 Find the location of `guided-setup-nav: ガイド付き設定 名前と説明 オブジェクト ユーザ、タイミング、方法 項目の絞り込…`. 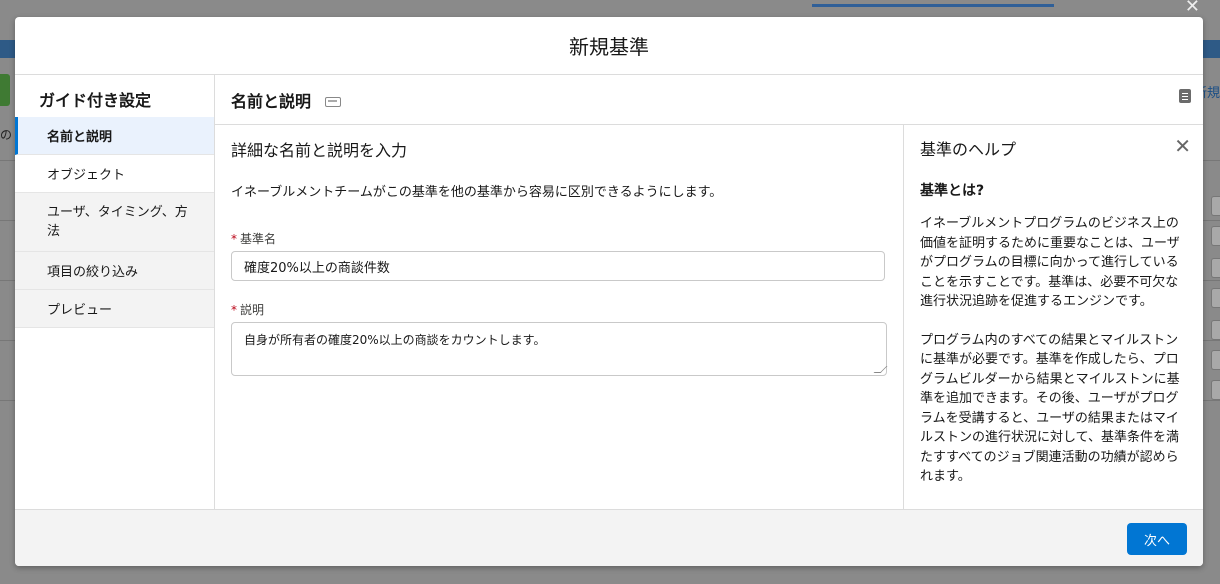

guided-setup-nav: ガイド付き設定 名前と説明 オブジェクト ユーザ、タイミング、方法 項目の絞り込… is located at coordinates (115, 292).